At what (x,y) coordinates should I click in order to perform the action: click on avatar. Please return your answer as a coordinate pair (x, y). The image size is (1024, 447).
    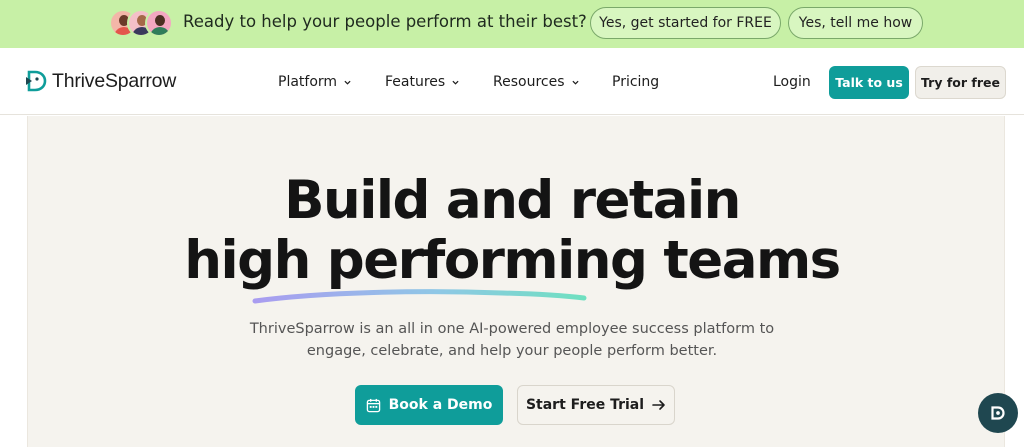
    Looking at the image, I should click on (159, 23).